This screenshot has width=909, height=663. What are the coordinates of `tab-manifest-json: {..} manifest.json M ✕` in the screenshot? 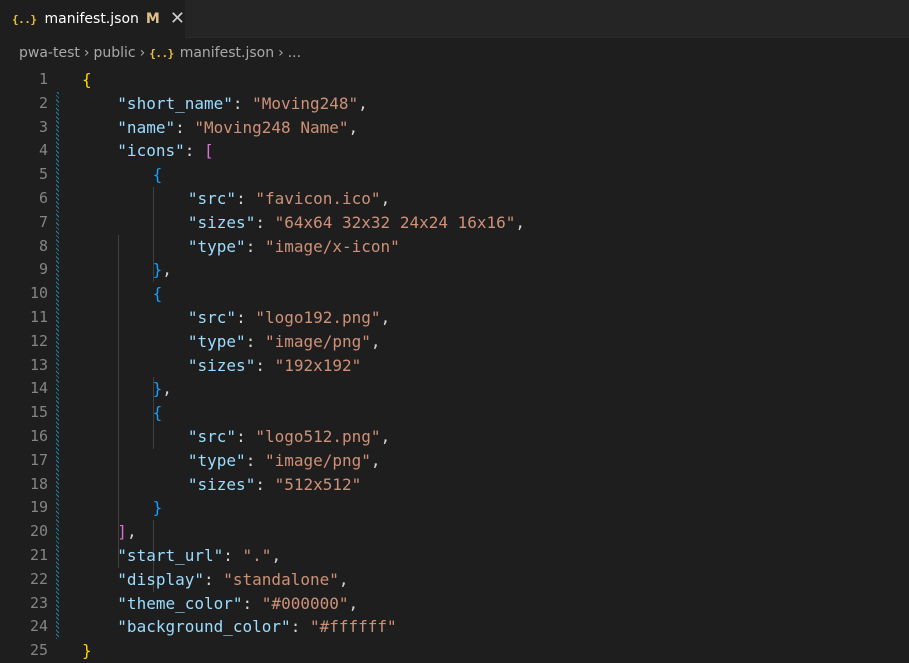 It's located at (93, 19).